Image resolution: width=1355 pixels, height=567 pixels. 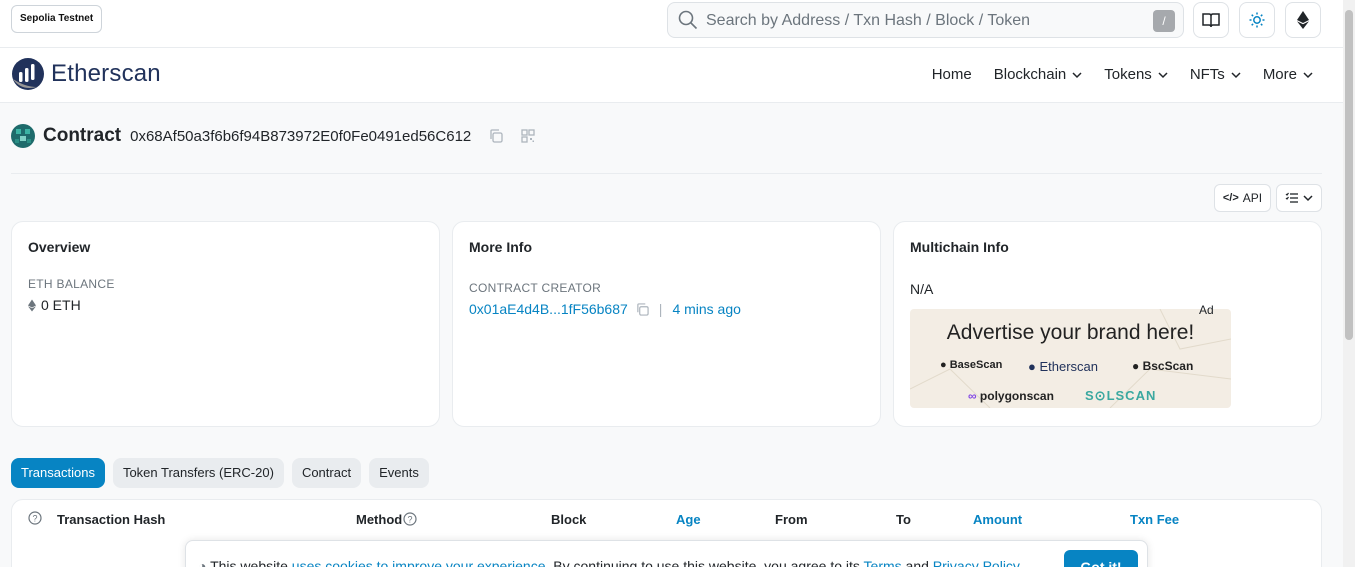 I want to click on multichain-title: Multichain Info, so click(x=959, y=247).